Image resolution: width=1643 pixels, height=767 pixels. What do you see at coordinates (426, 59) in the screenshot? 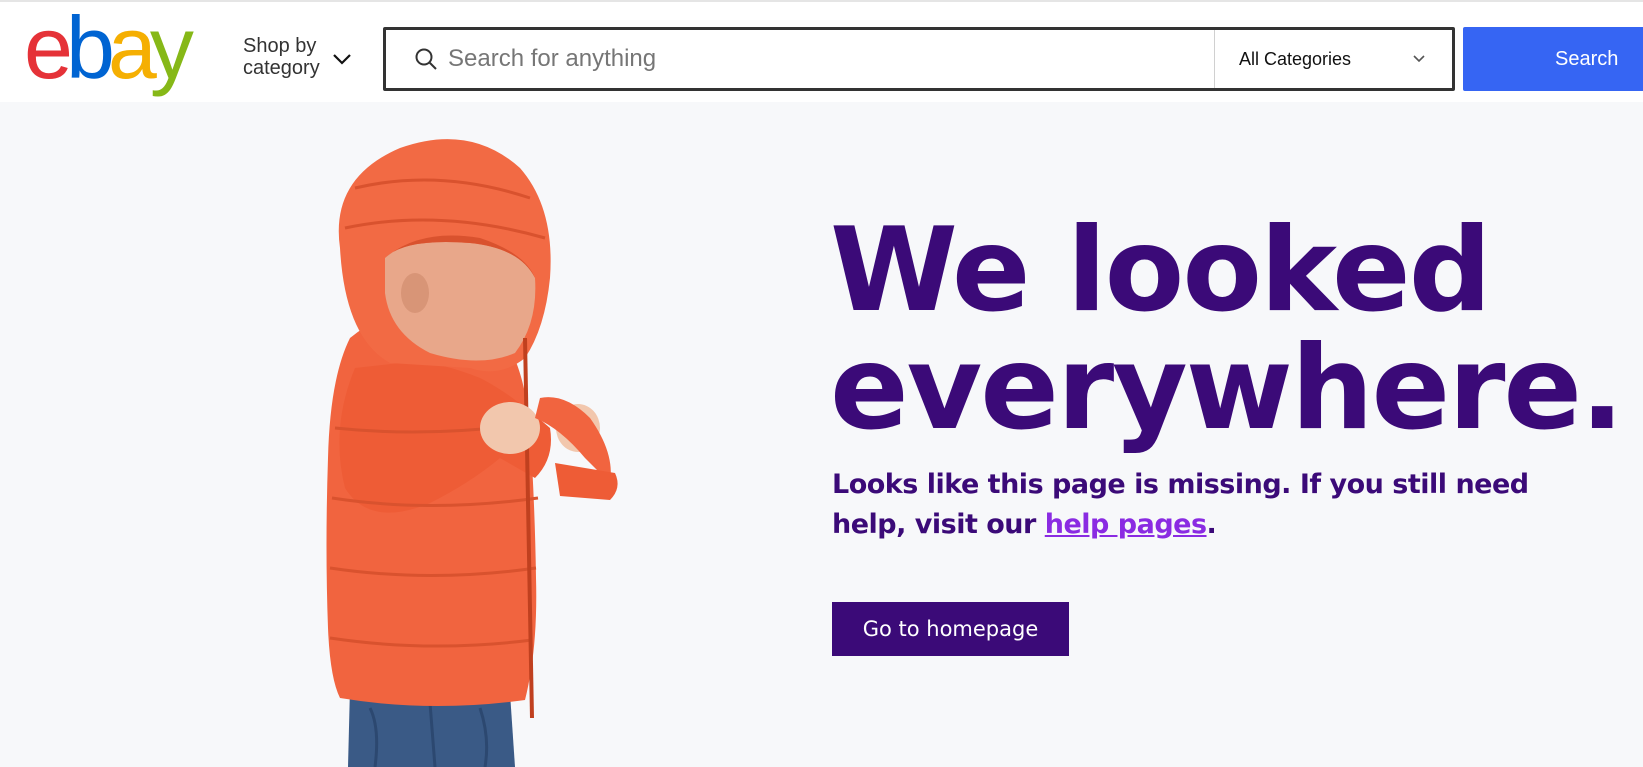
I see `search-icon` at bounding box center [426, 59].